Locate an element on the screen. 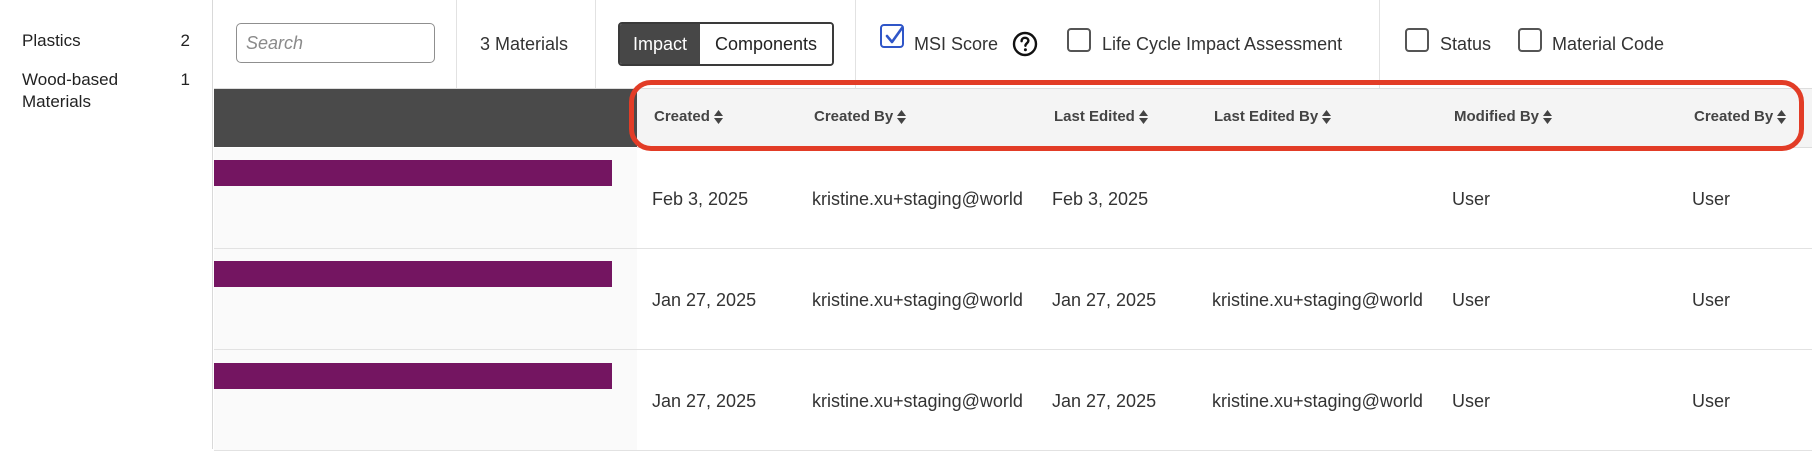 This screenshot has height=451, width=1812. column-header-created-by-2: Created By is located at coordinates (1740, 116).